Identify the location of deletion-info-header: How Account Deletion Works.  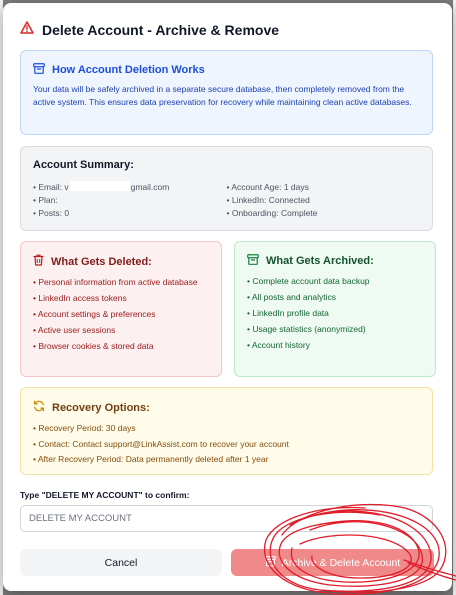
(226, 70).